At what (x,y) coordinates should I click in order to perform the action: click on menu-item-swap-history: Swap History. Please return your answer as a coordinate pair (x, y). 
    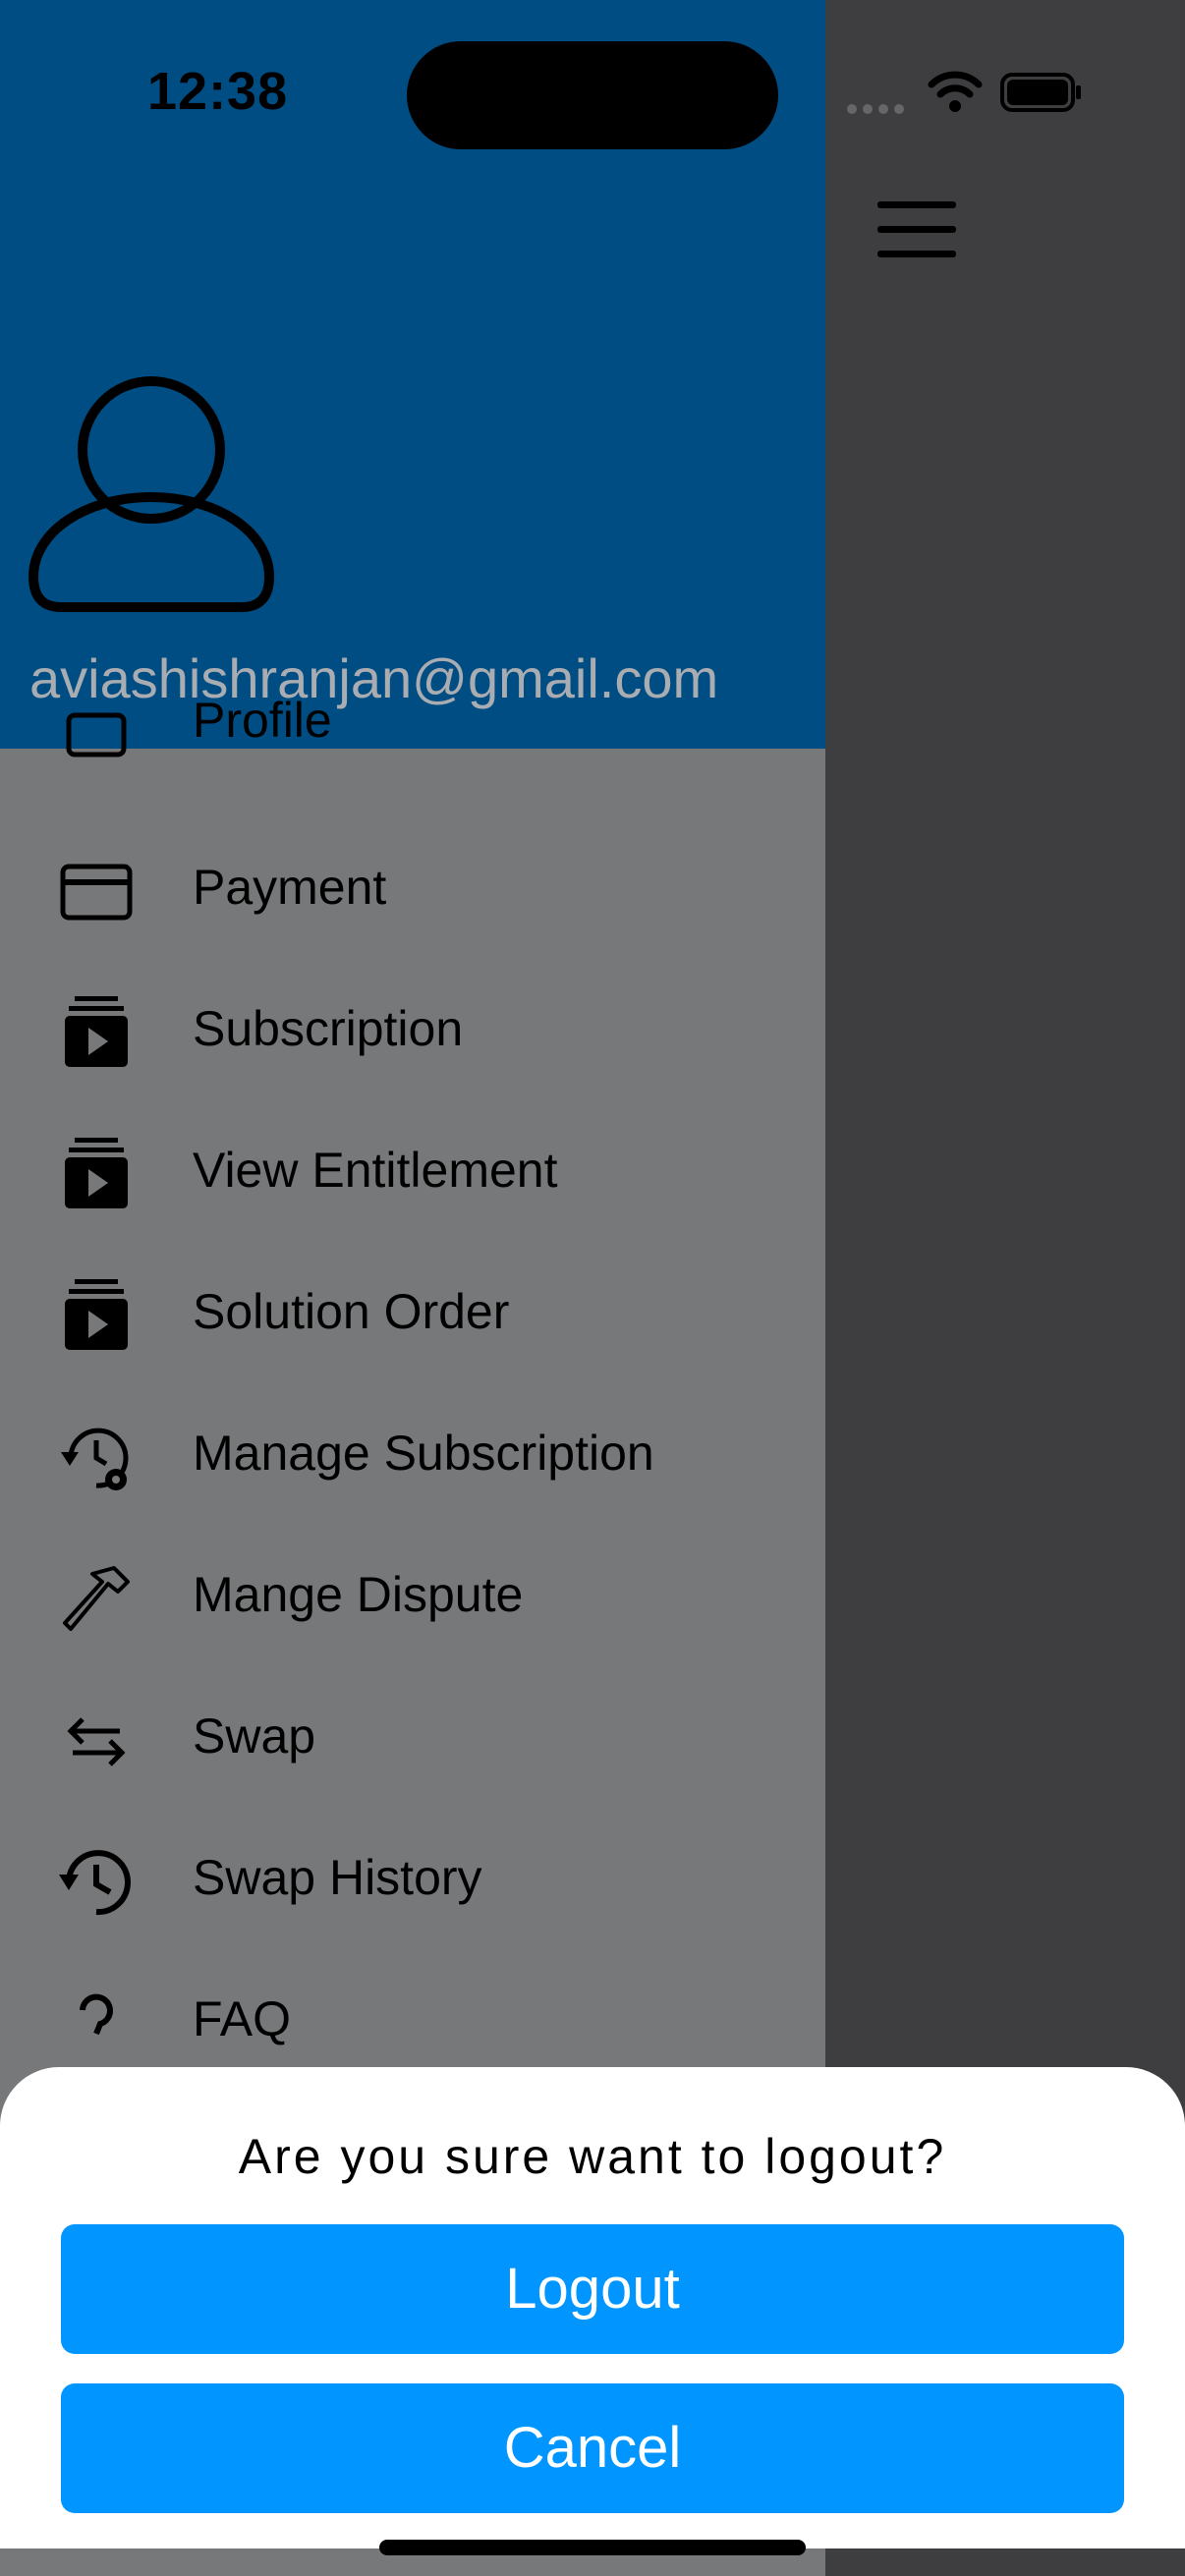
    Looking at the image, I should click on (413, 1871).